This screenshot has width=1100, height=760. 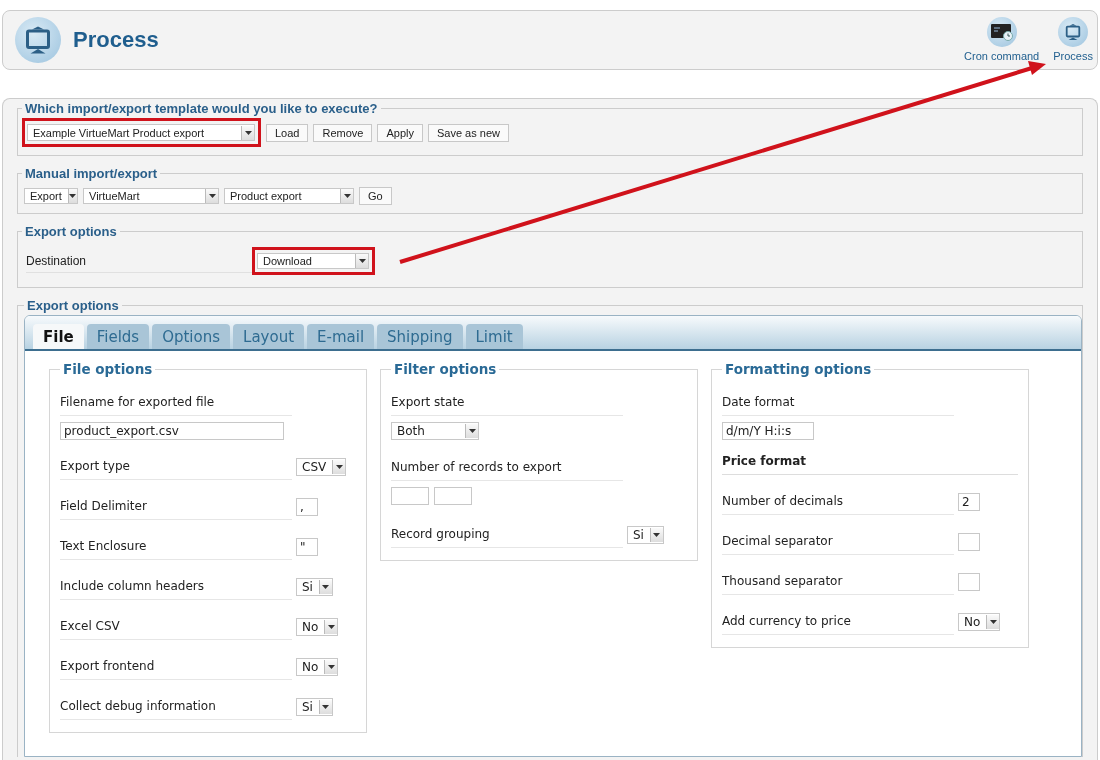 I want to click on field-label: Destination, so click(x=139, y=261).